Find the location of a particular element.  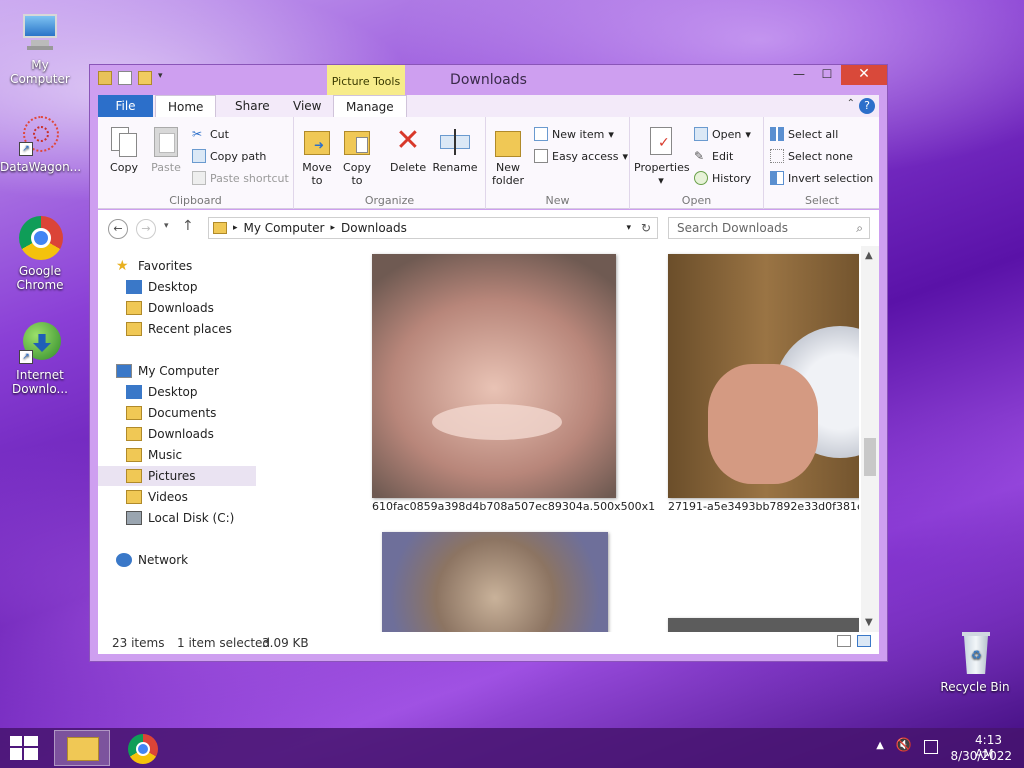

group-label: Organize is located at coordinates (389, 200).